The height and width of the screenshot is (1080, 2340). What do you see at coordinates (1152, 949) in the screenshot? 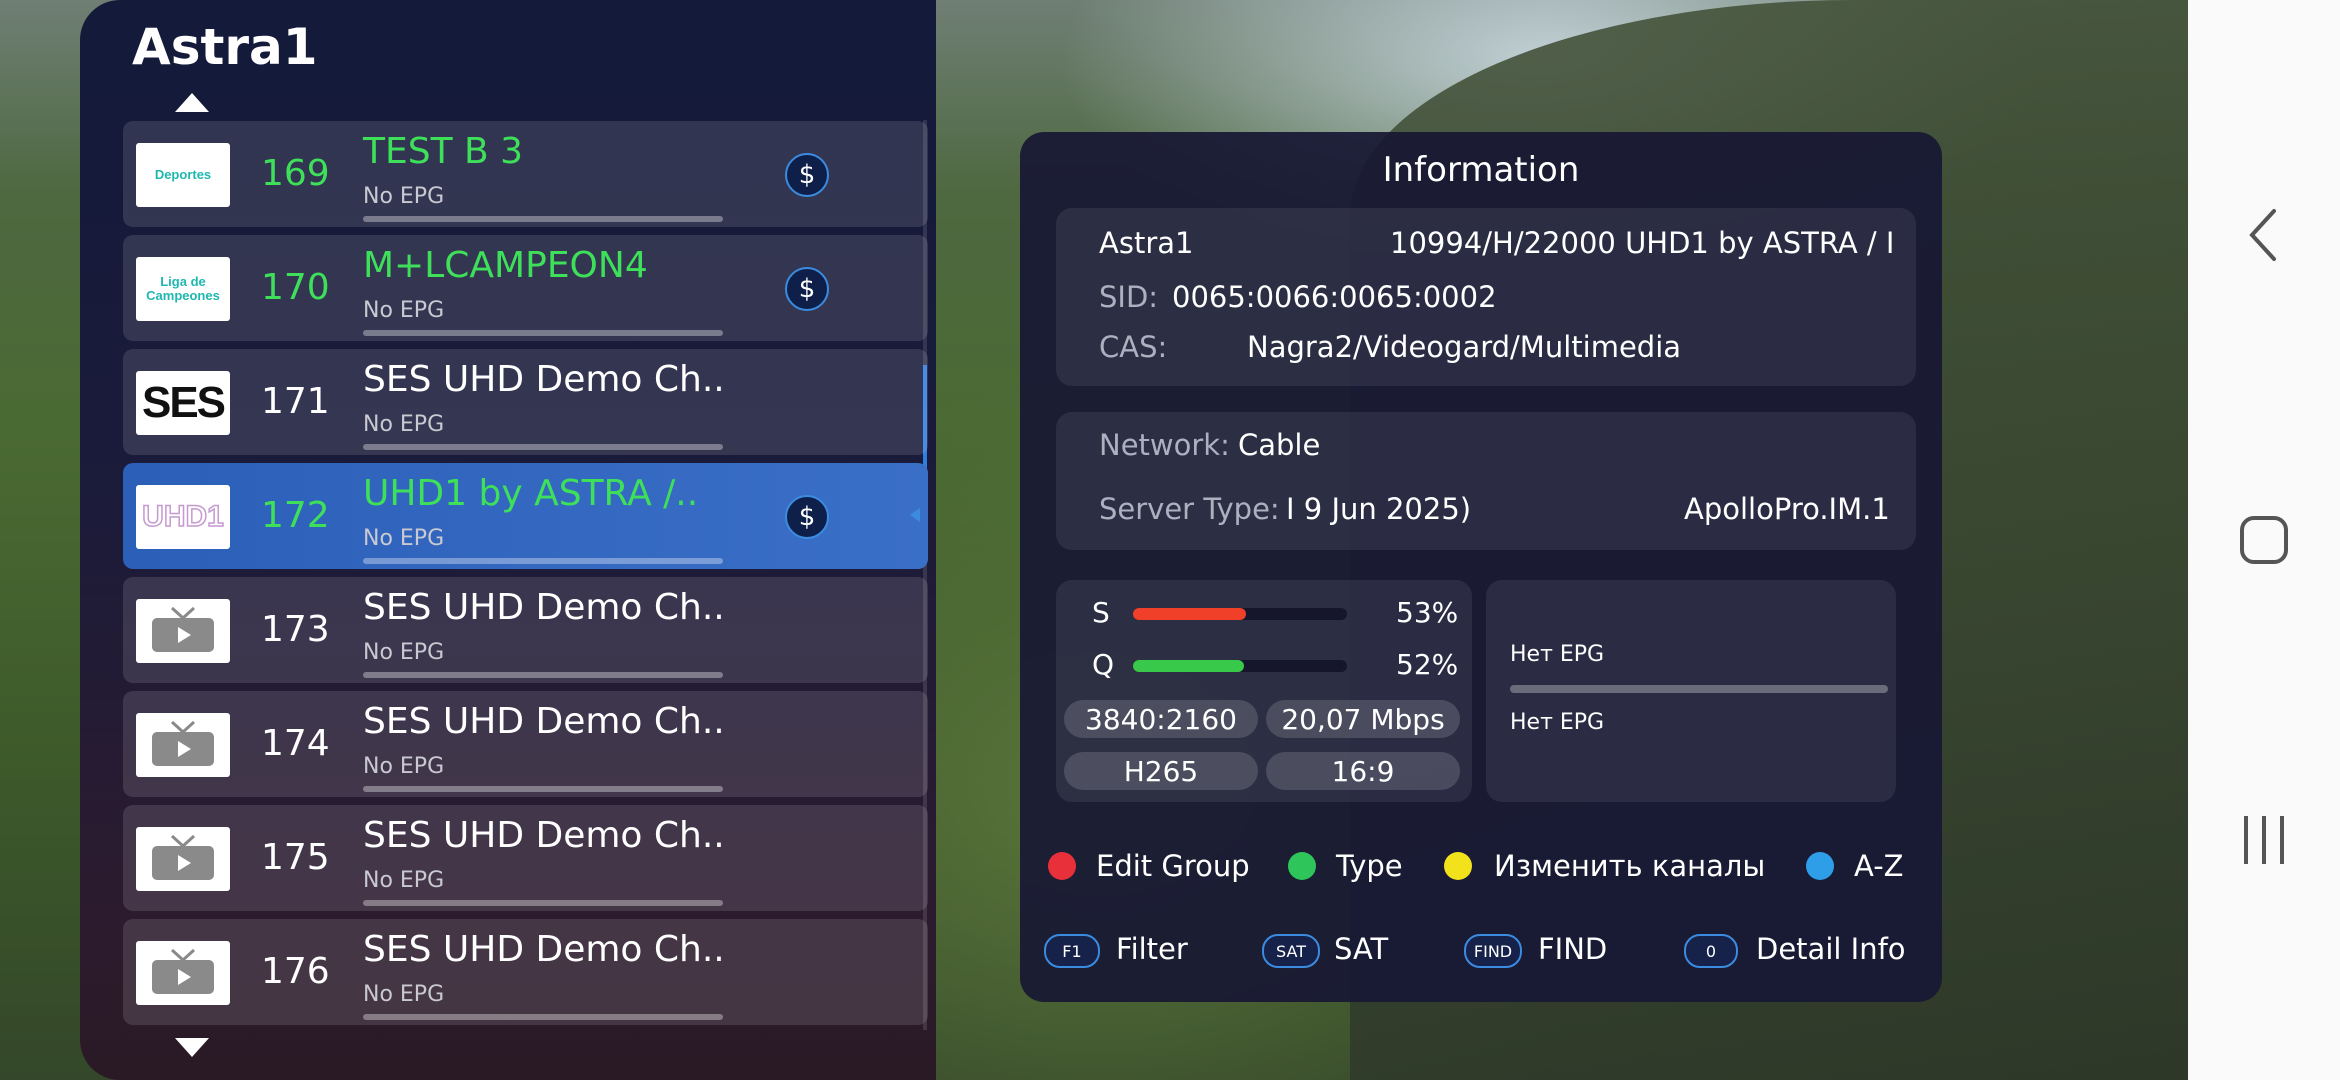
I see `key-filter: Filter` at bounding box center [1152, 949].